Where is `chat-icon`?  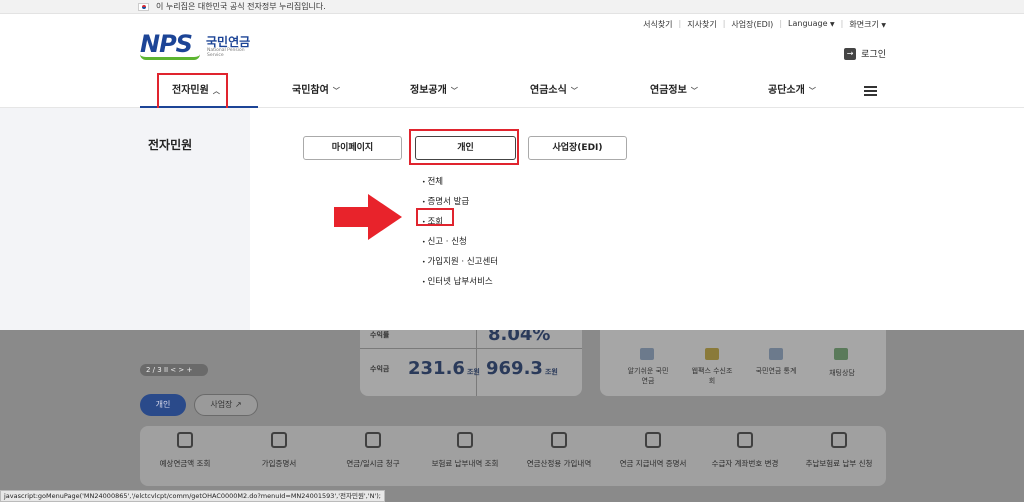
chat-icon is located at coordinates (841, 354).